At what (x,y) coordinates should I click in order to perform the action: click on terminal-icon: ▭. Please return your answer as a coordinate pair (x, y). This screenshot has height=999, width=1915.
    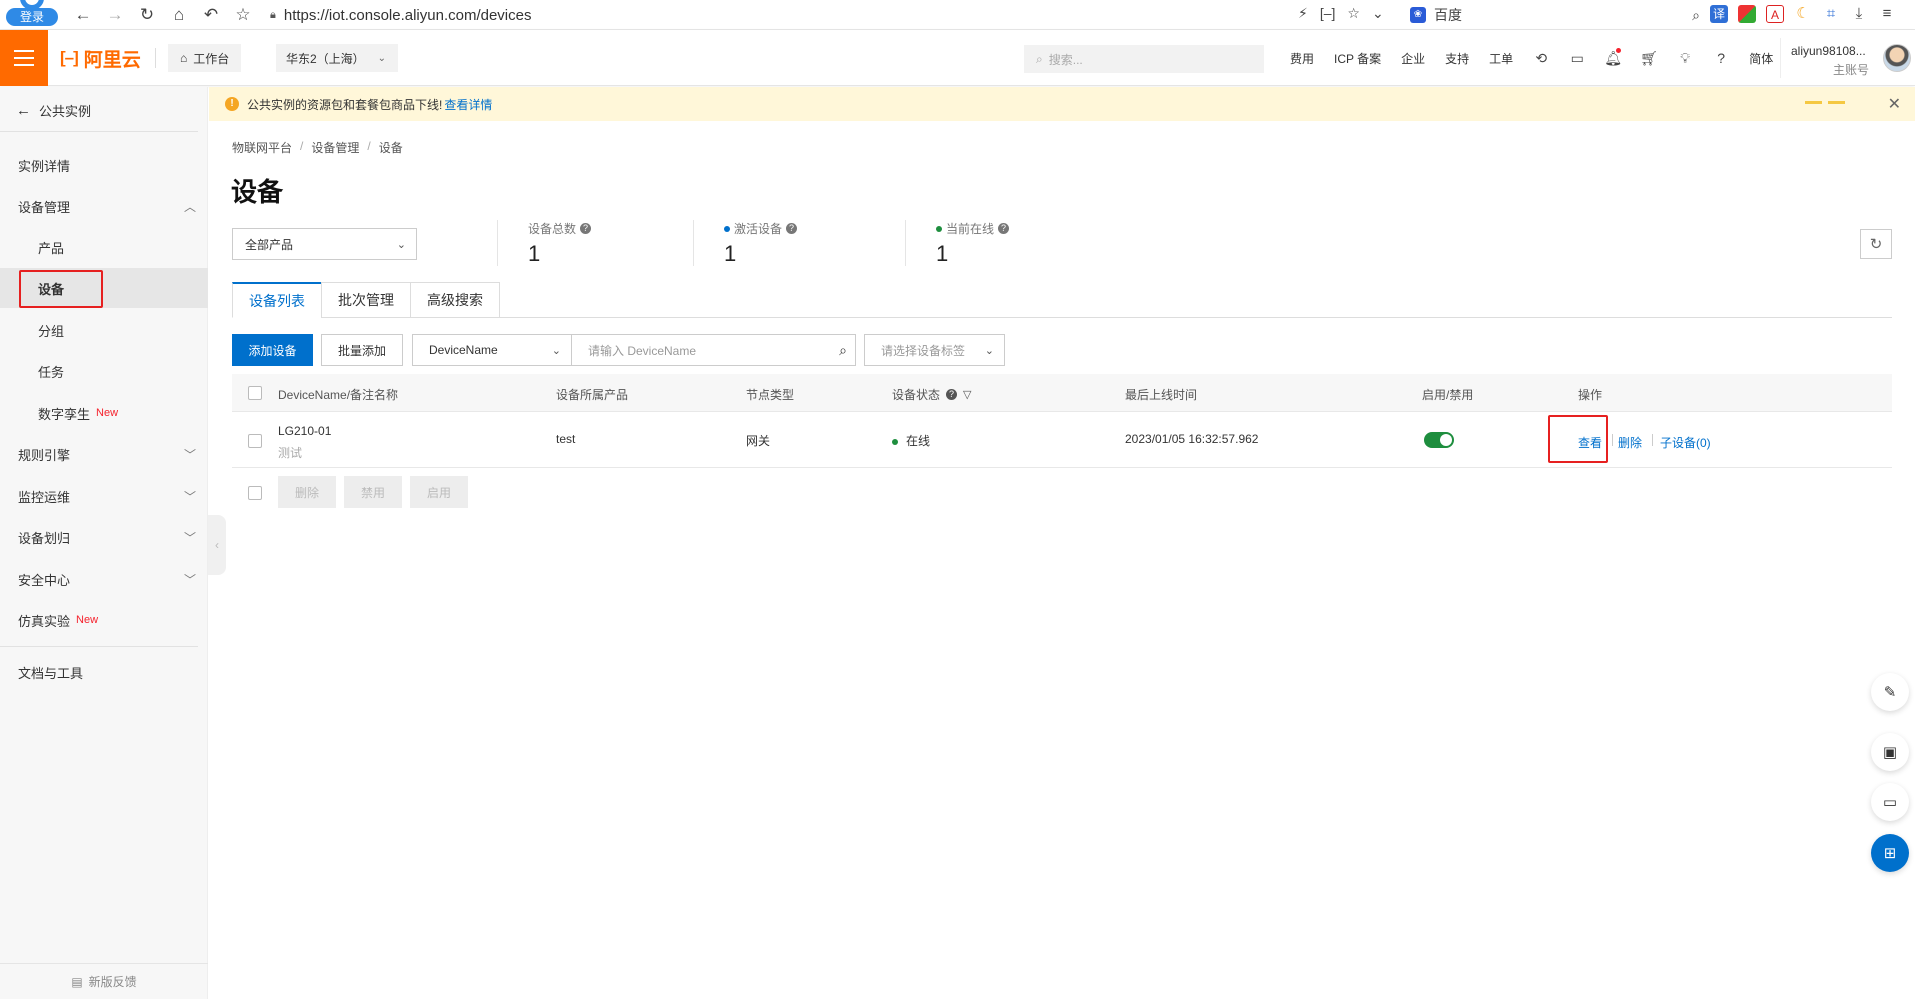
    Looking at the image, I should click on (1577, 58).